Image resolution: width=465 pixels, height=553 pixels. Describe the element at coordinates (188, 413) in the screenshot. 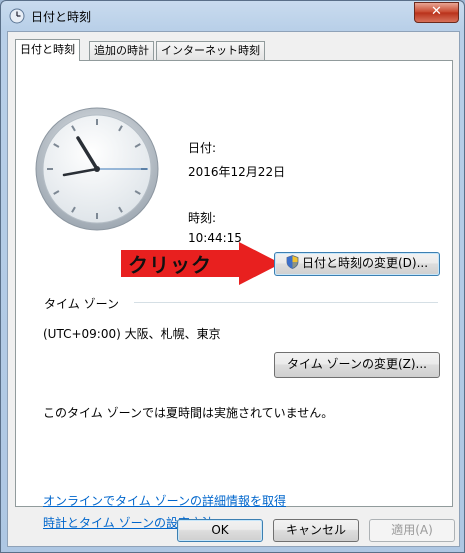

I see `dst-note: このタイム ゾーンでは夏時間は実施されていません。` at that location.